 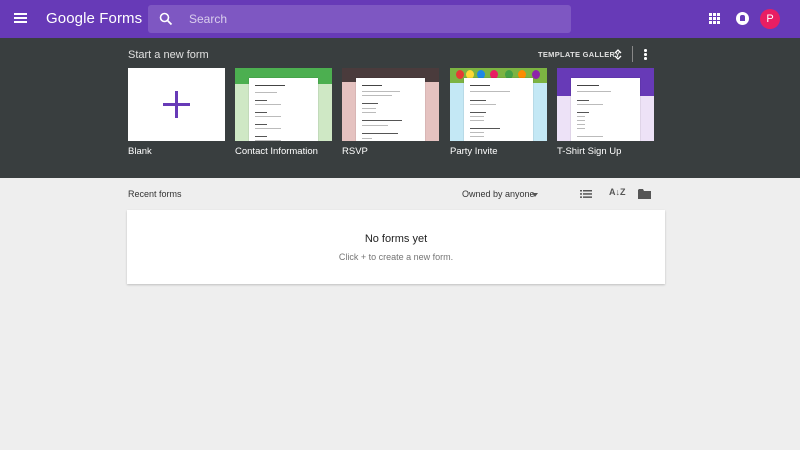 I want to click on avatar: P, so click(x=770, y=19).